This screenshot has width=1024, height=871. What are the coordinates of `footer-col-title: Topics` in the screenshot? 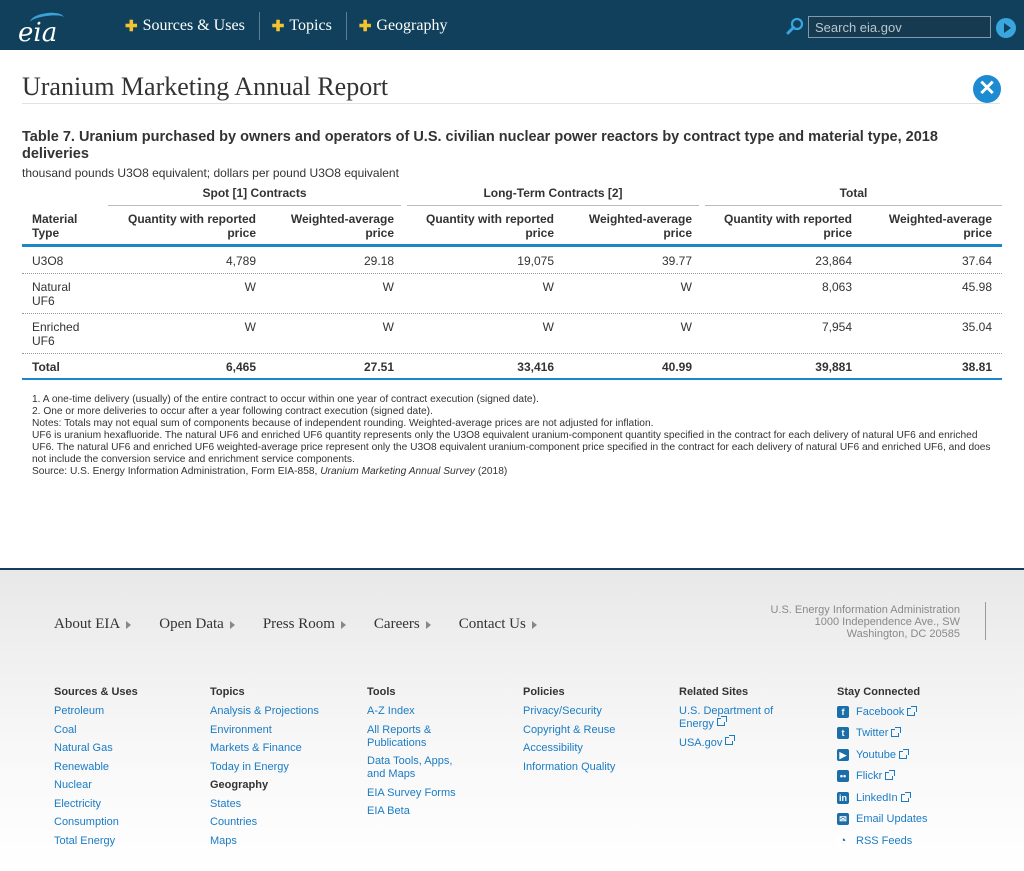 It's located at (227, 692).